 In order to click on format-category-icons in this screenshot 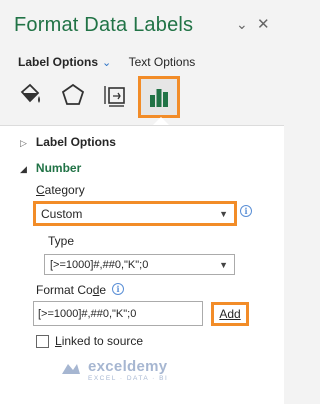, I will do `click(99, 97)`.